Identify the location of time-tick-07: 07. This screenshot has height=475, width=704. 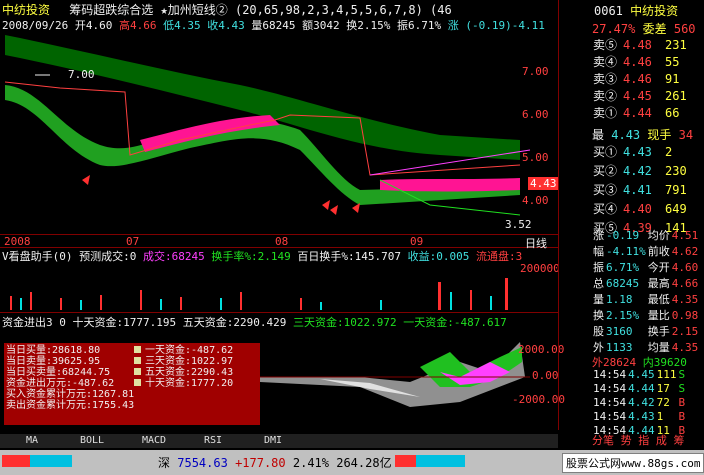
(133, 241).